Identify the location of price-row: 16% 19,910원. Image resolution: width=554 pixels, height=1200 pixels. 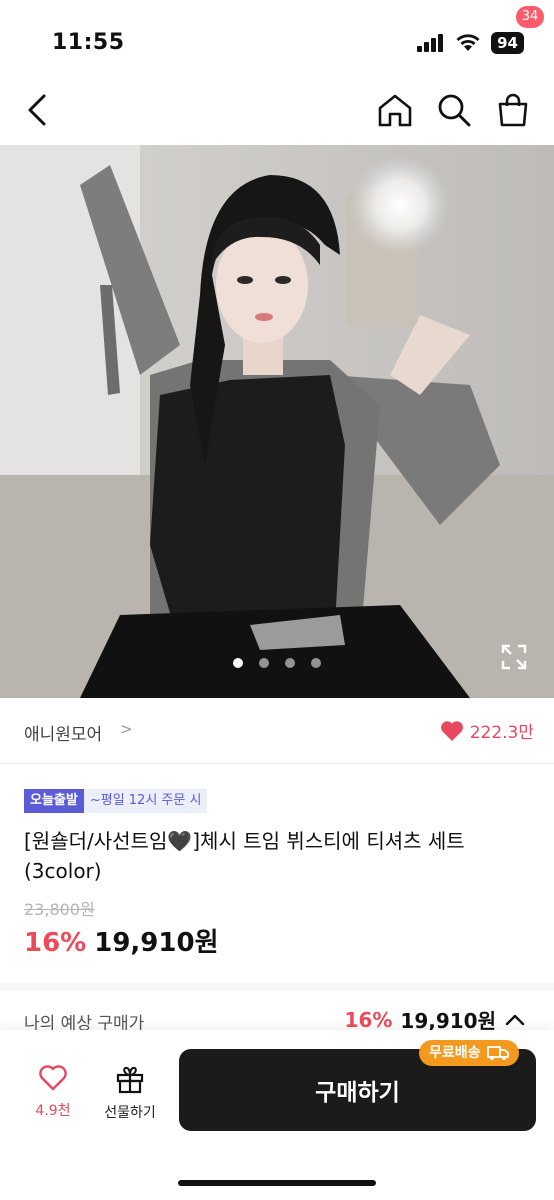
(121, 940).